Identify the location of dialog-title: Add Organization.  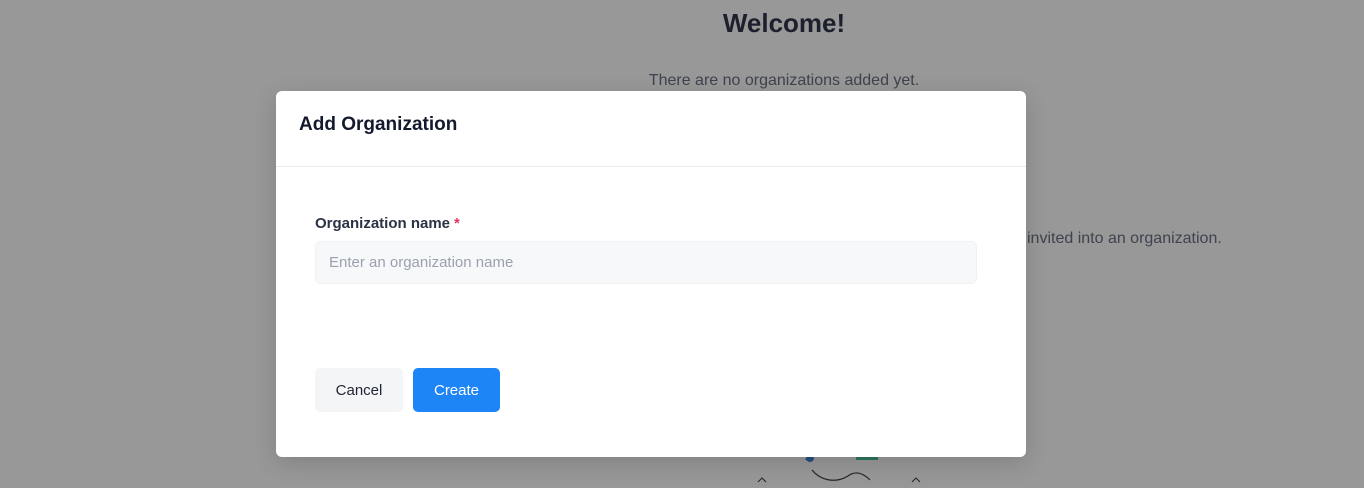
(378, 124).